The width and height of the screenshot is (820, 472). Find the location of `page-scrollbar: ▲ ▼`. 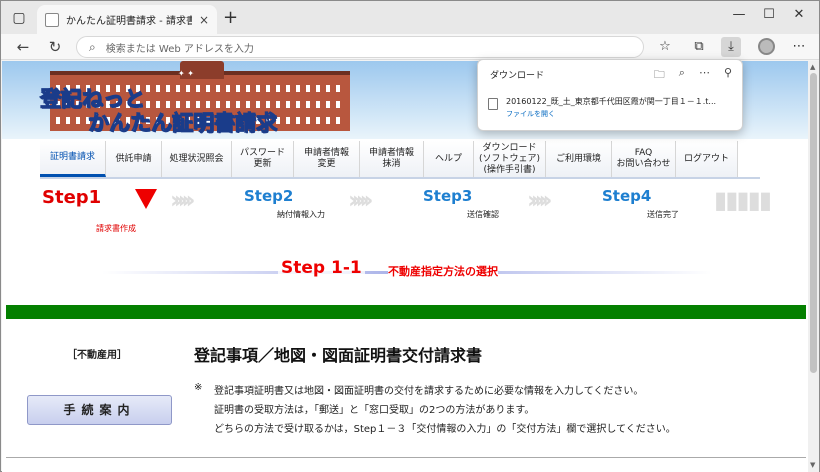

page-scrollbar: ▲ ▼ is located at coordinates (813, 266).